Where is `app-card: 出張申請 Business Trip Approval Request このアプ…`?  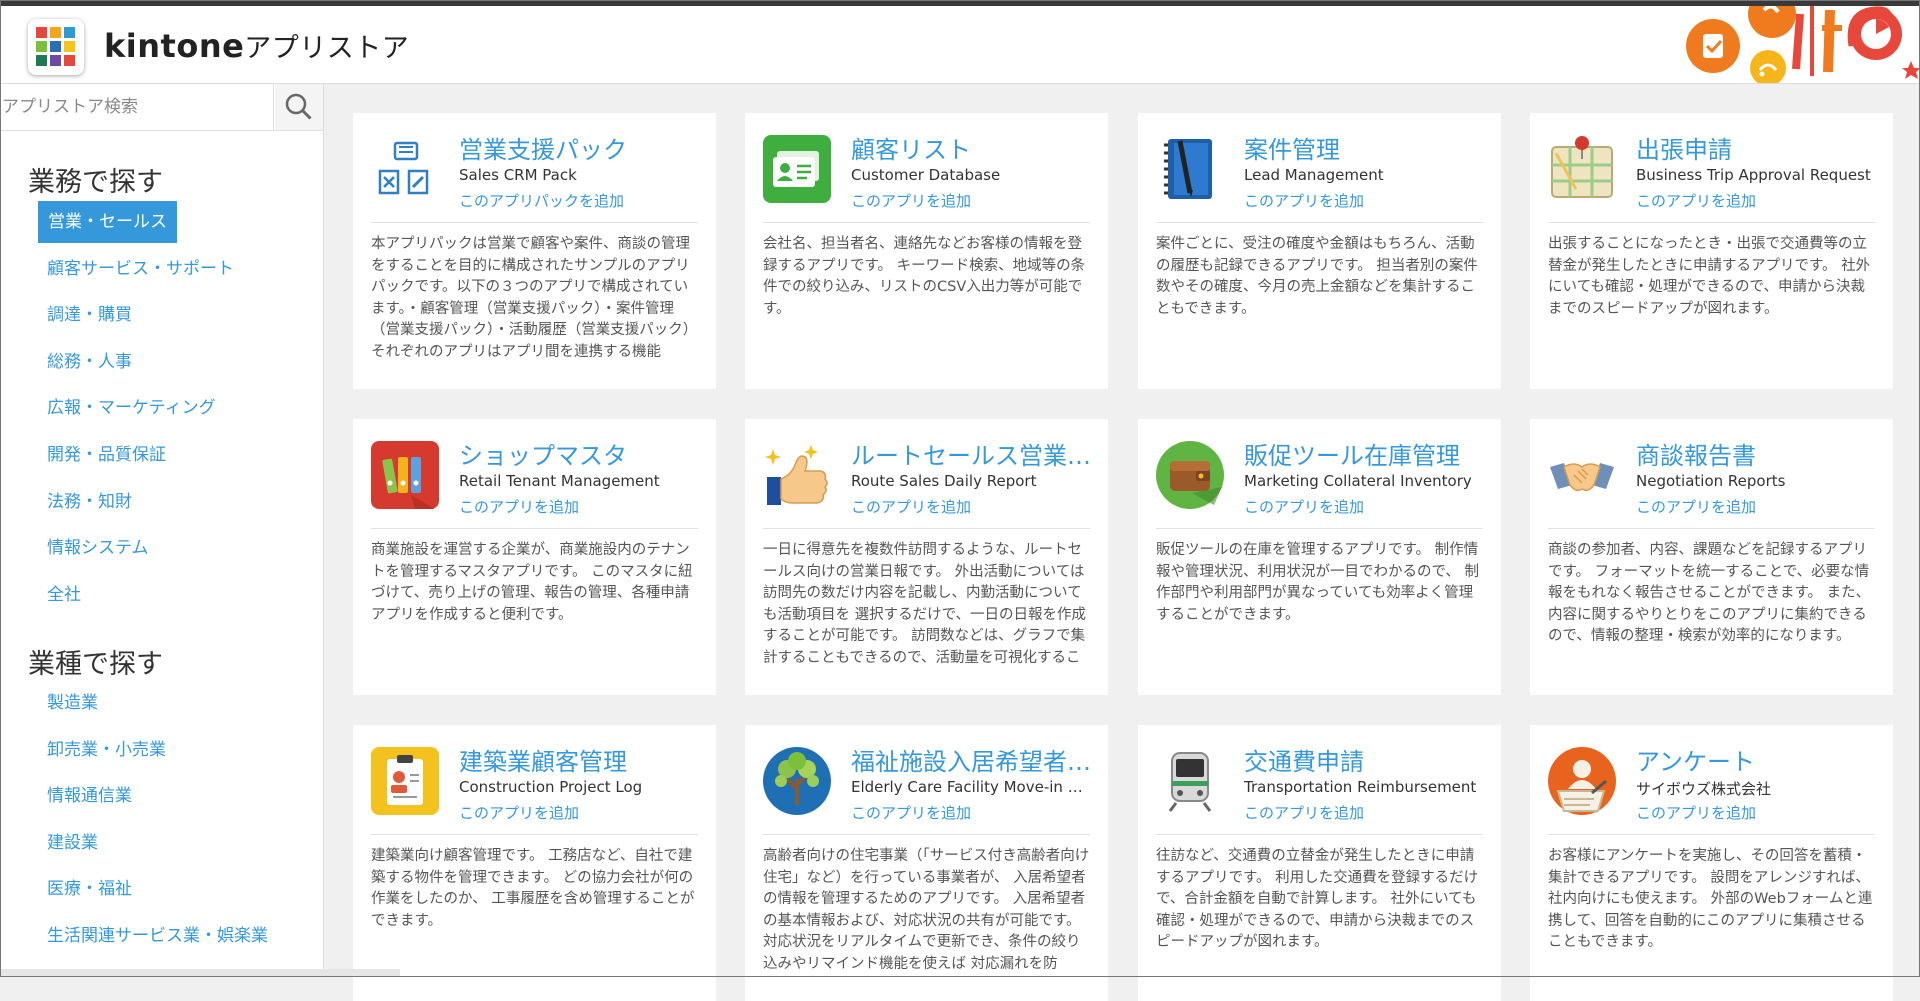
app-card: 出張申請 Business Trip Approval Request このアプ… is located at coordinates (1711, 251).